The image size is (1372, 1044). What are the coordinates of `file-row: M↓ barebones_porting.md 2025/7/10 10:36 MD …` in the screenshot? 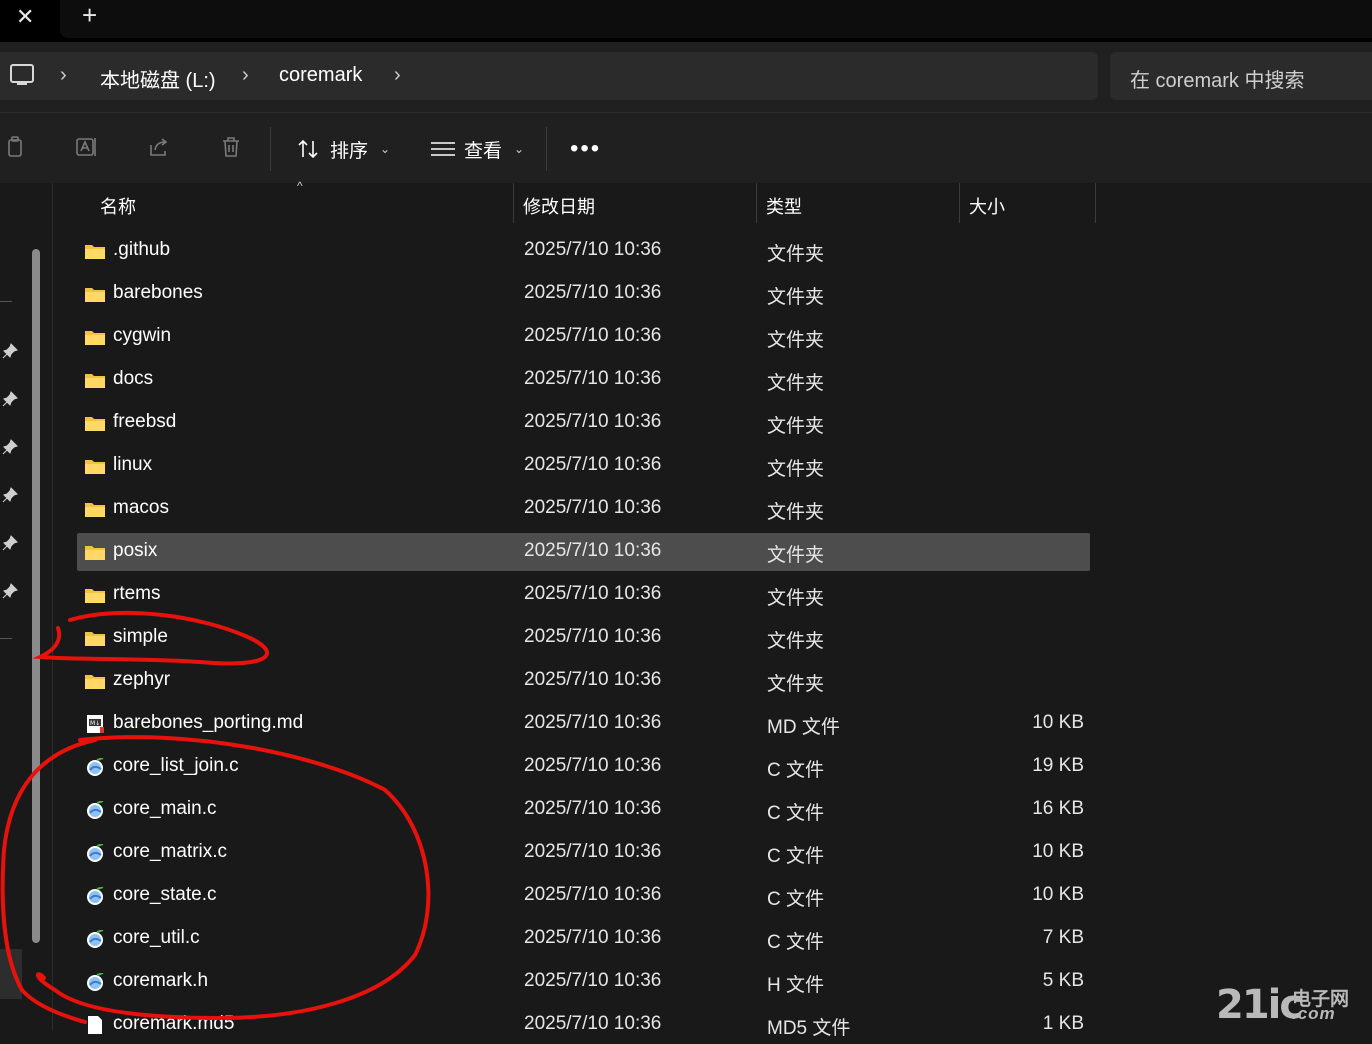 It's located at (583, 724).